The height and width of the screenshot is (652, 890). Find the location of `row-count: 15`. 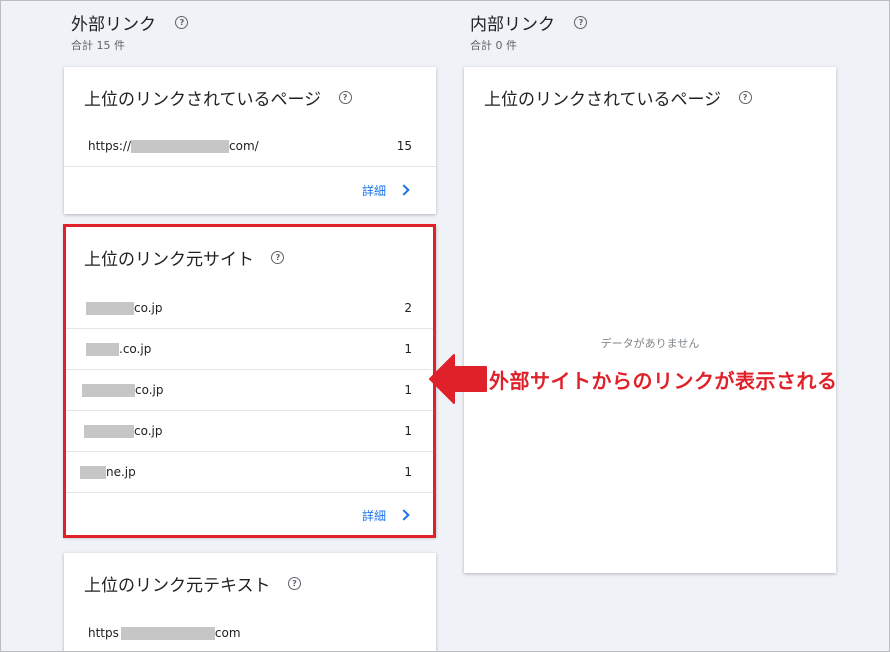

row-count: 15 is located at coordinates (404, 146).